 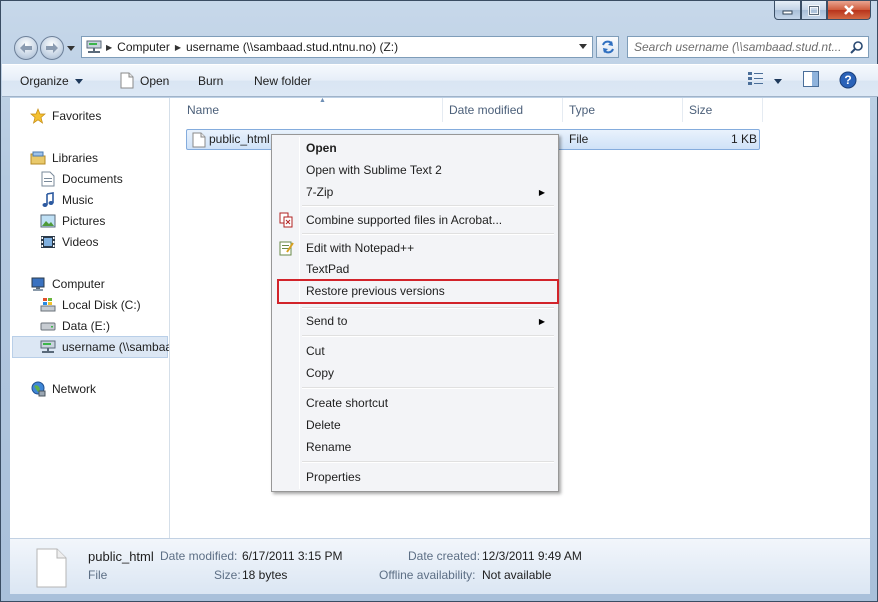 I want to click on menu-item-7zip-label: 7-Zip, so click(x=320, y=192).